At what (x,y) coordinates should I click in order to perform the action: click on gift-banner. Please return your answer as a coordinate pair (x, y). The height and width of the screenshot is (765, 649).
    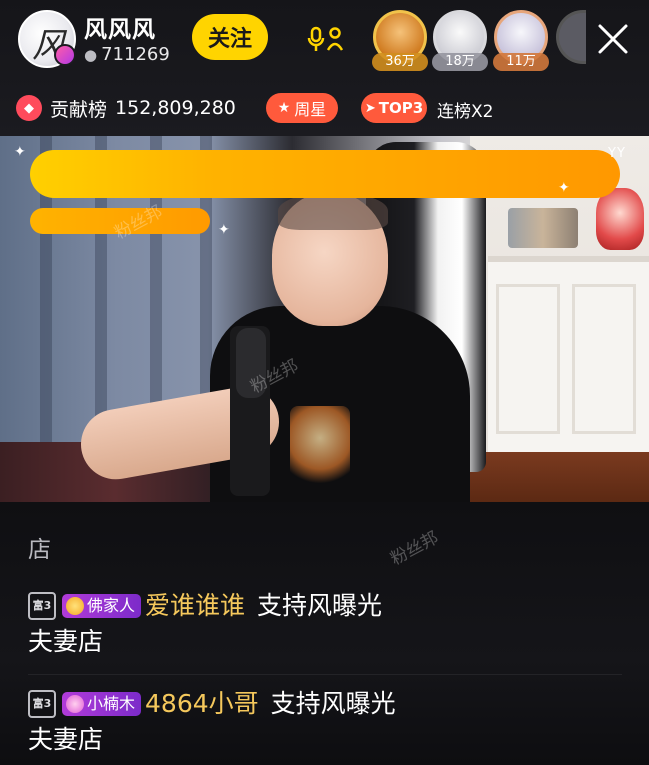
    Looking at the image, I should click on (325, 174).